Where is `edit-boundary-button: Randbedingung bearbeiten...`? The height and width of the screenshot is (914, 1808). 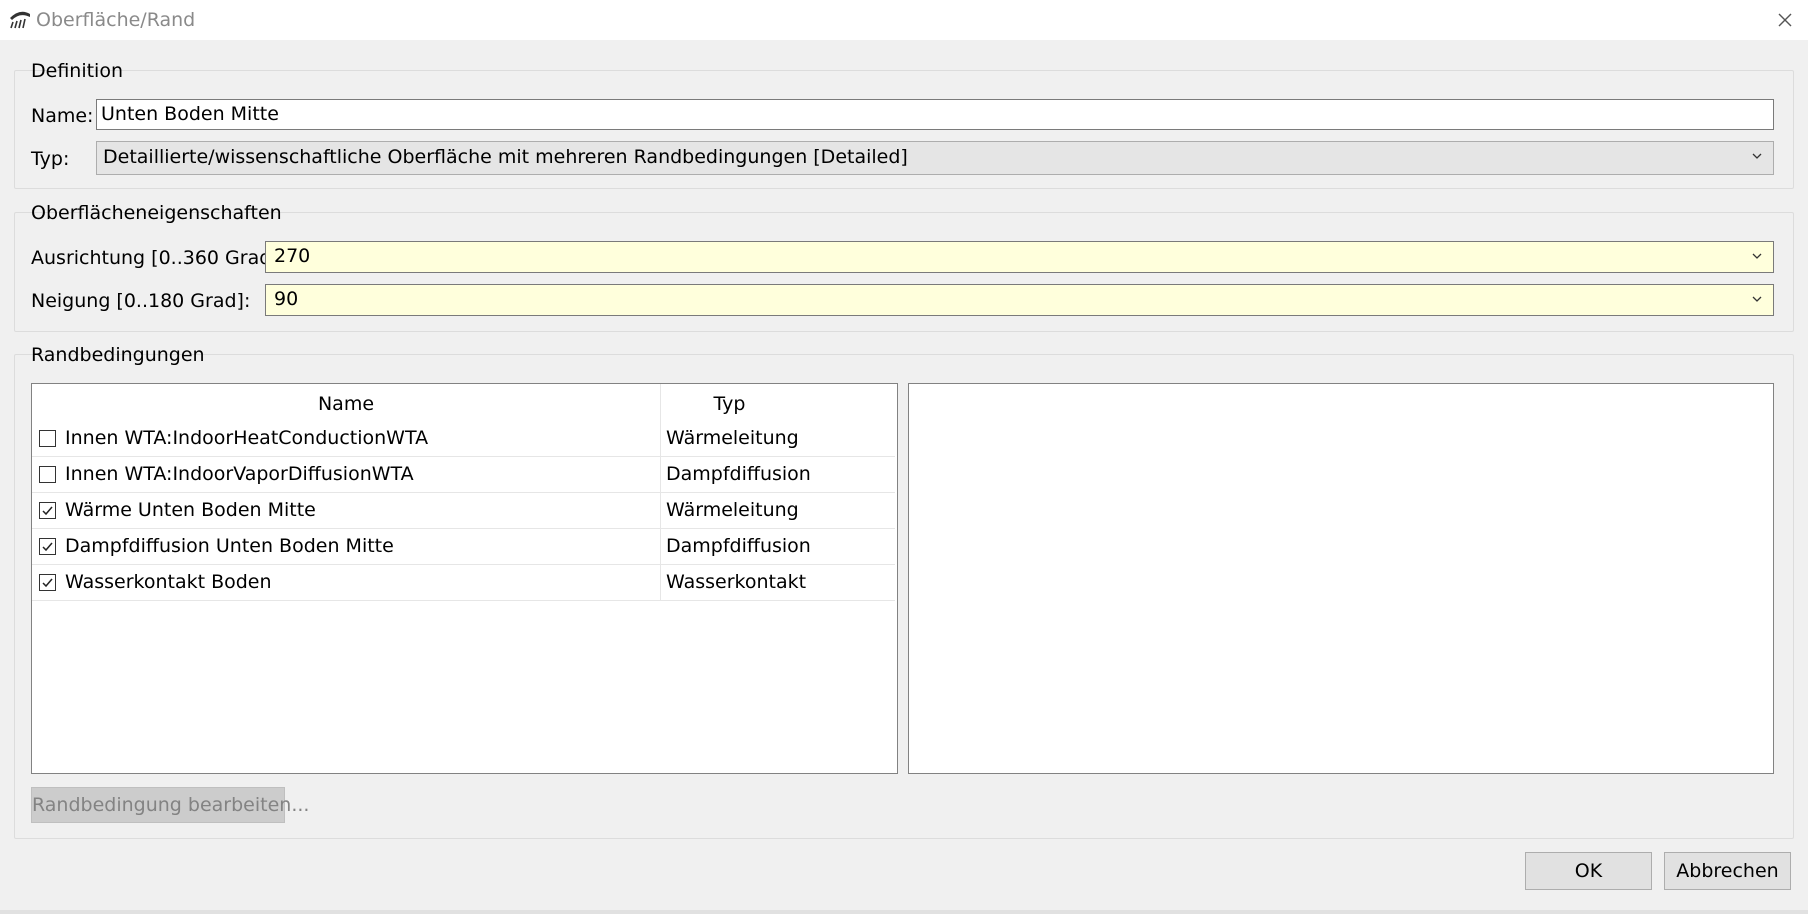 edit-boundary-button: Randbedingung bearbeiten... is located at coordinates (170, 805).